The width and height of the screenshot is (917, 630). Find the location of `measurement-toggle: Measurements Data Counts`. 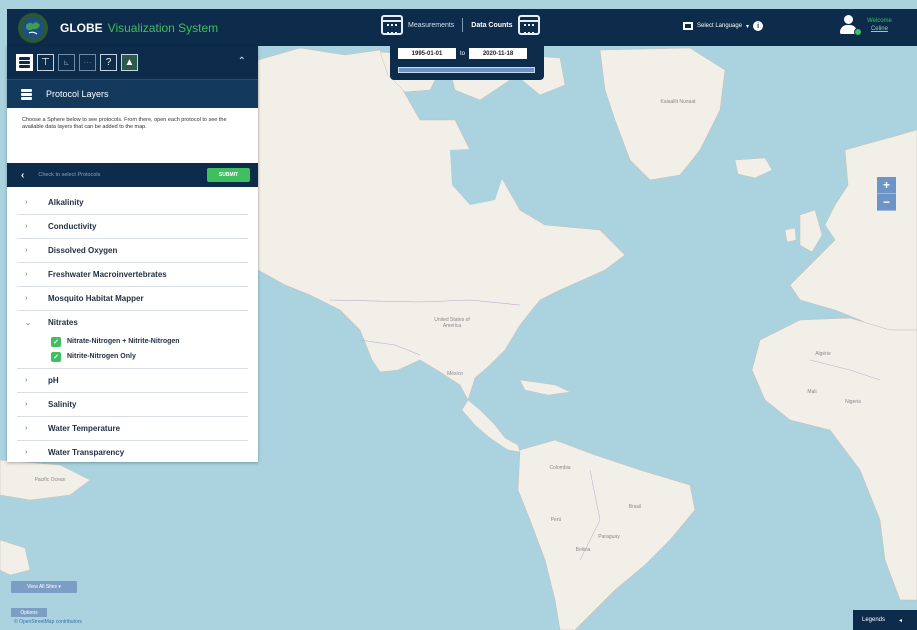

measurement-toggle: Measurements Data Counts is located at coordinates (460, 25).